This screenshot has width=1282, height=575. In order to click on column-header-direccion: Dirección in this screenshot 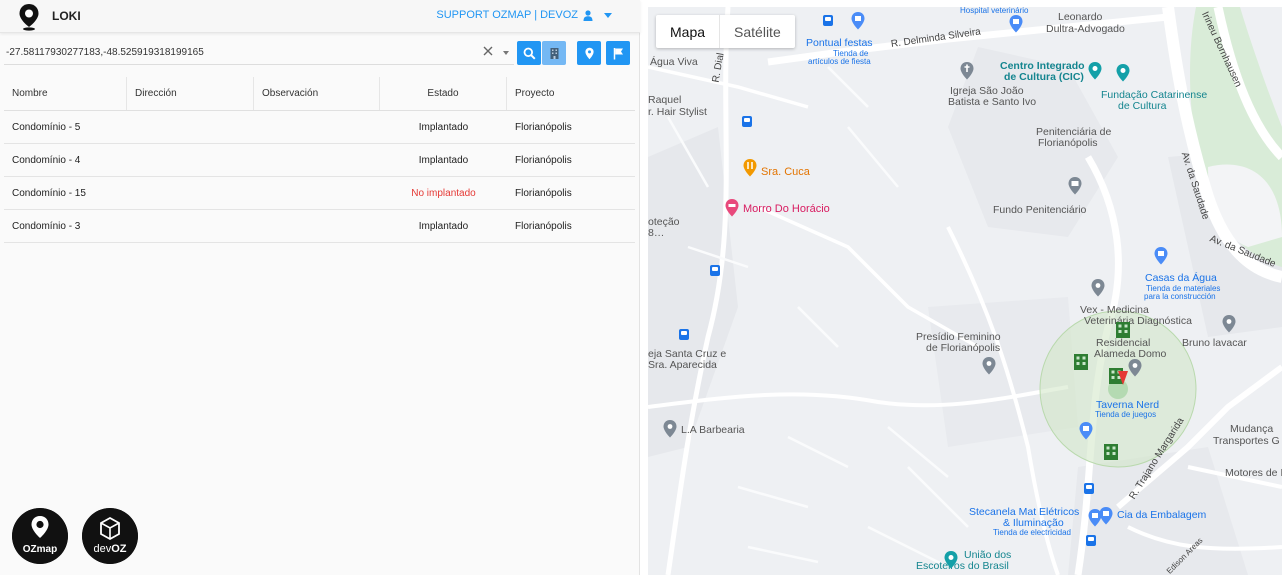, I will do `click(190, 93)`.